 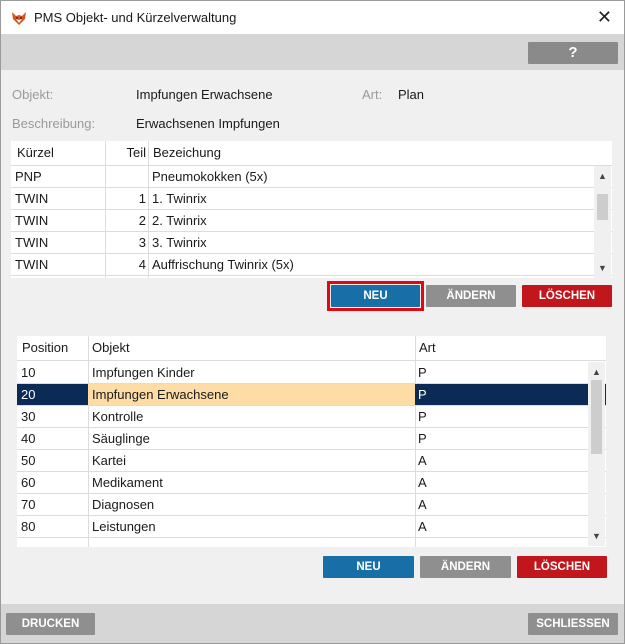 What do you see at coordinates (311, 483) in the screenshot?
I see `table-row: 60 Medikament A` at bounding box center [311, 483].